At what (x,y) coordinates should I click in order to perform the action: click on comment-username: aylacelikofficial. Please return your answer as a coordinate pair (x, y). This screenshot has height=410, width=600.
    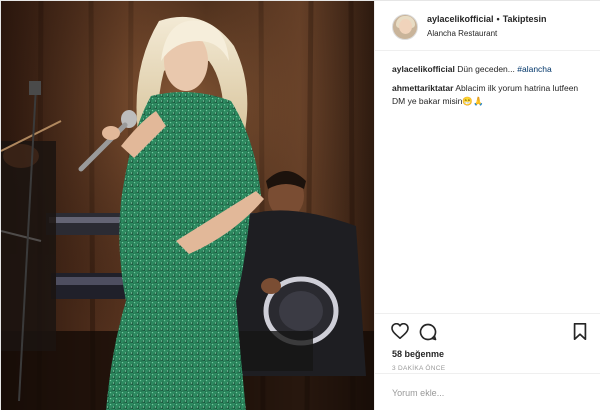
    Looking at the image, I should click on (423, 69).